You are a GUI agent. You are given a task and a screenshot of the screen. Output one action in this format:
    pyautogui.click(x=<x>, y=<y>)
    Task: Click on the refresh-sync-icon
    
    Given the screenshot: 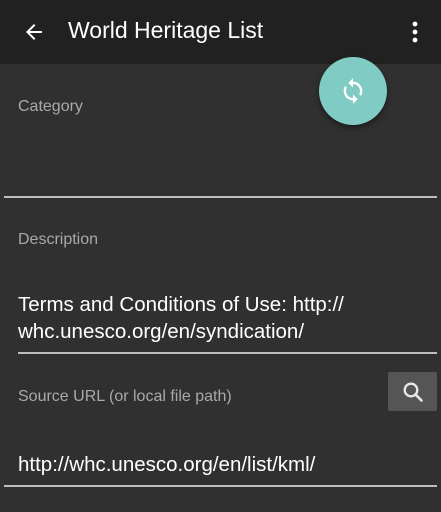 What is the action you would take?
    pyautogui.click(x=353, y=91)
    